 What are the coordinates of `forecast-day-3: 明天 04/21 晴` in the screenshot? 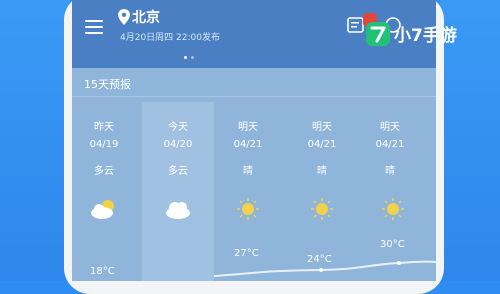 It's located at (248, 149).